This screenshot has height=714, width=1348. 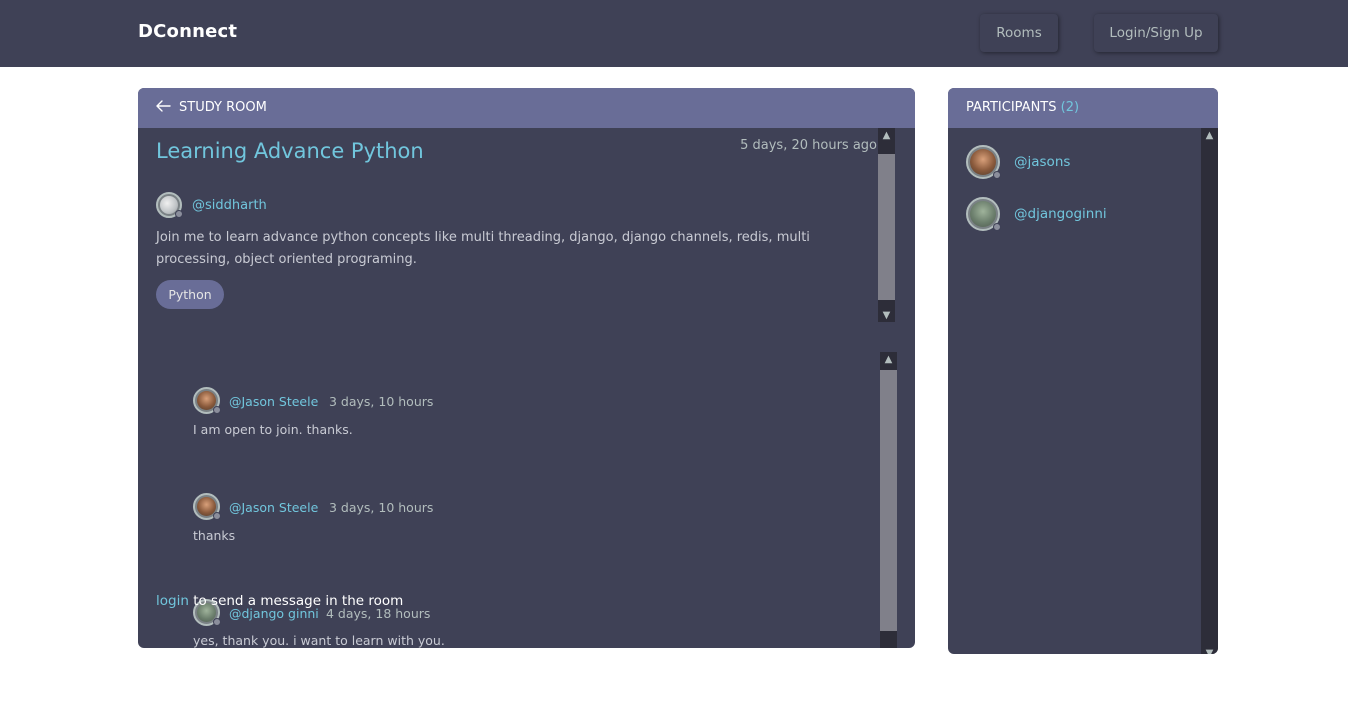 What do you see at coordinates (526, 108) in the screenshot?
I see `room-panel-header: STUDY ROOM` at bounding box center [526, 108].